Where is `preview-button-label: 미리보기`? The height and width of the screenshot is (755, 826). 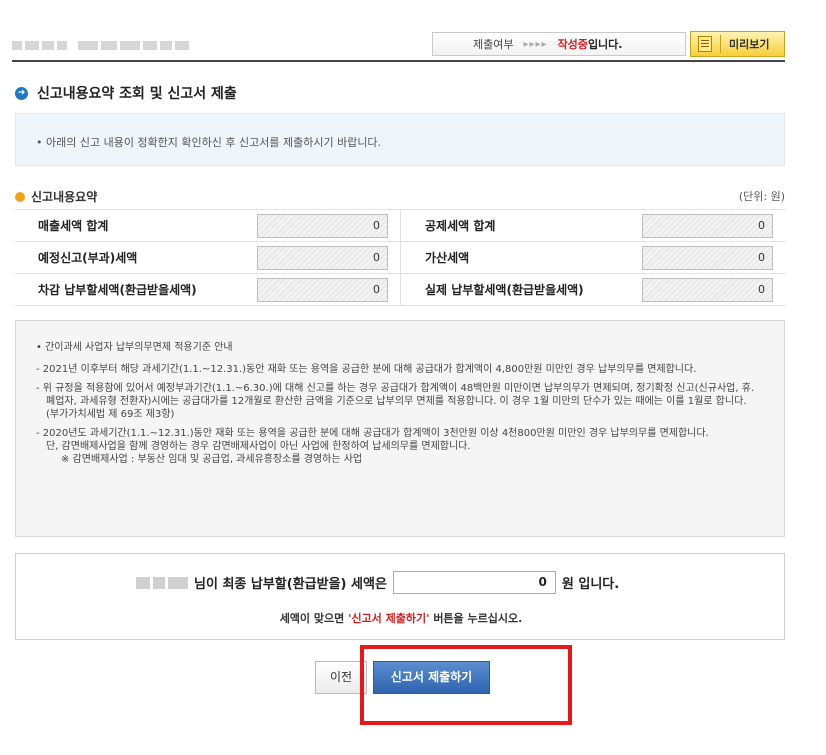
preview-button-label: 미리보기 is located at coordinates (749, 44).